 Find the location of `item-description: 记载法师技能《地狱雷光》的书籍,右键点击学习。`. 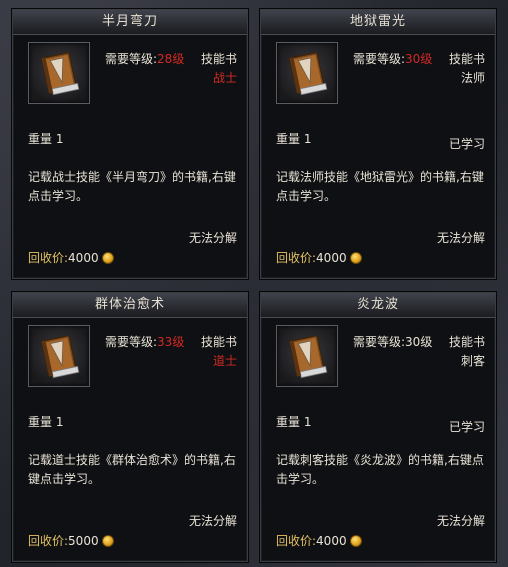

item-description: 记载法师技能《地狱雷光》的书籍,右键点击学习。 is located at coordinates (380, 186).